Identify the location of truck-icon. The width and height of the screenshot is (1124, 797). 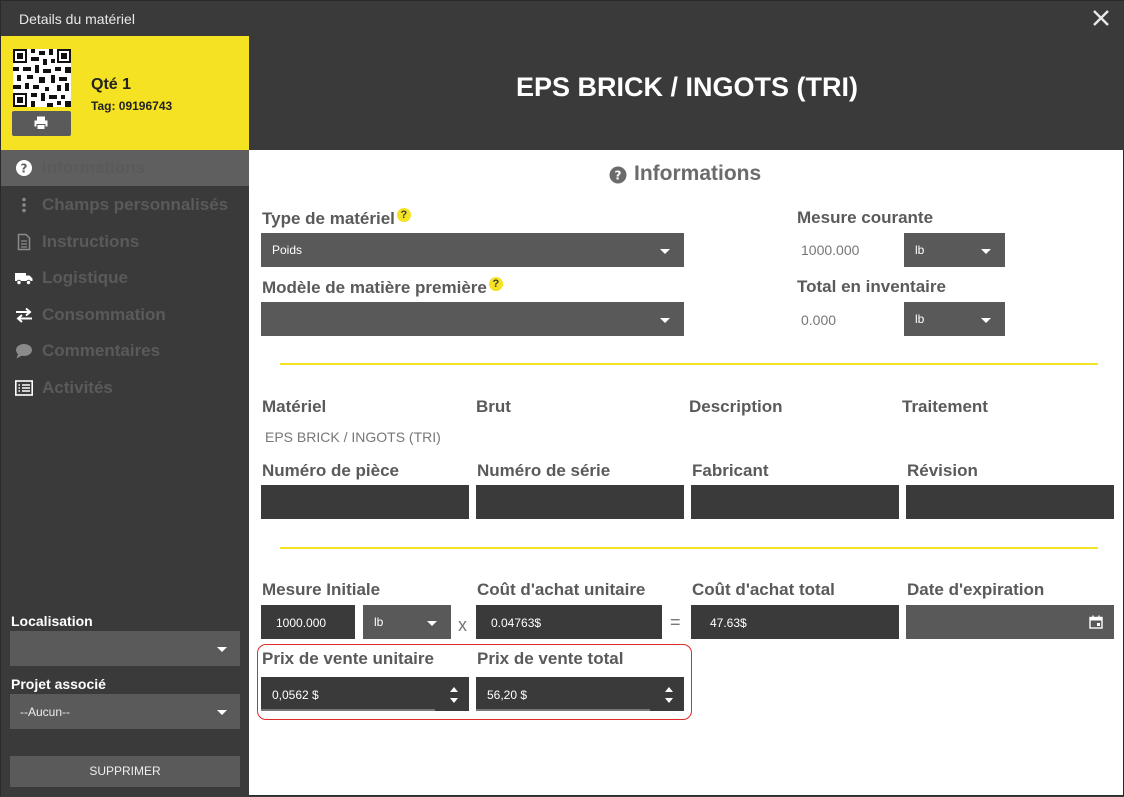
(24, 279).